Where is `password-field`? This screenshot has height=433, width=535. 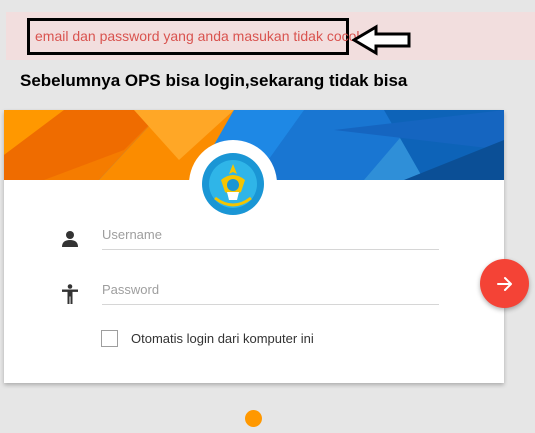
password-field is located at coordinates (270, 290).